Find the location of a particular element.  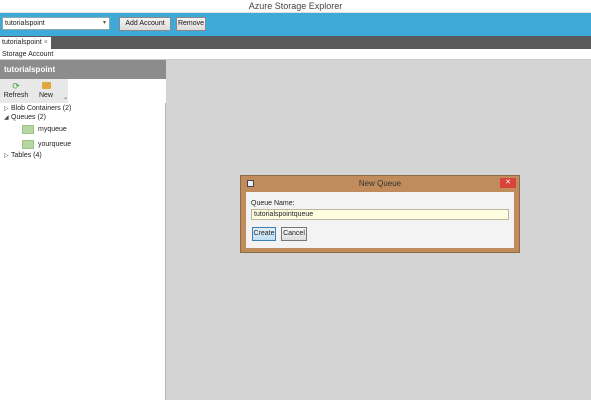

close-icon: × is located at coordinates (46, 42).